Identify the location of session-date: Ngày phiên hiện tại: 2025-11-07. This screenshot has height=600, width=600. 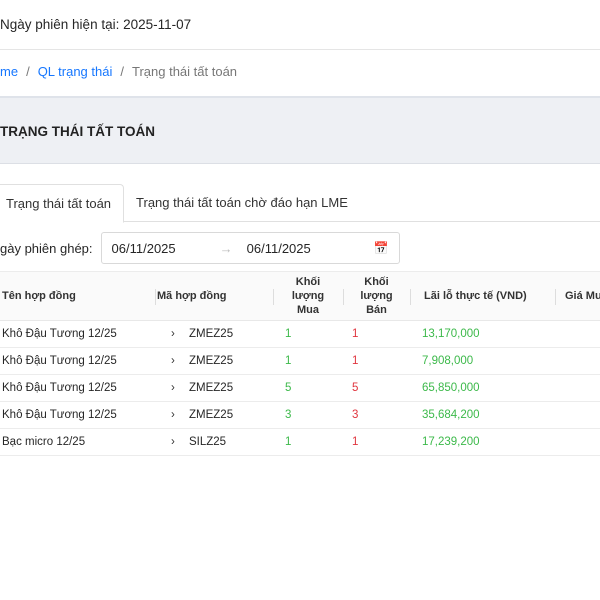
(96, 24).